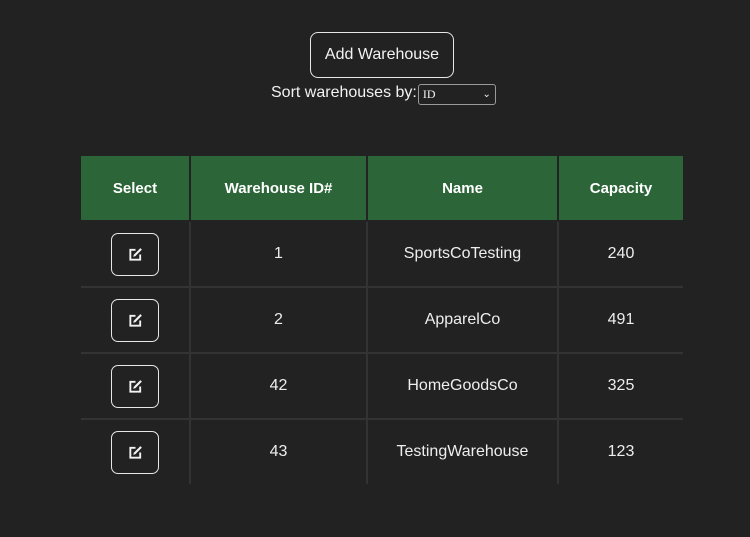 Image resolution: width=750 pixels, height=537 pixels. Describe the element at coordinates (344, 92) in the screenshot. I see `sort-label: Sort warehouses by:` at that location.